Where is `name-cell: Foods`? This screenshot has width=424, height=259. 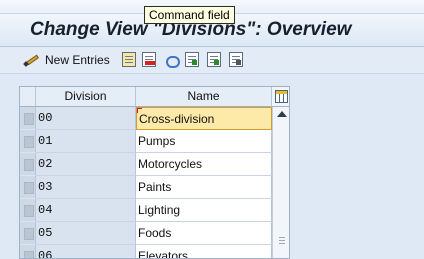
name-cell: Foods is located at coordinates (204, 233).